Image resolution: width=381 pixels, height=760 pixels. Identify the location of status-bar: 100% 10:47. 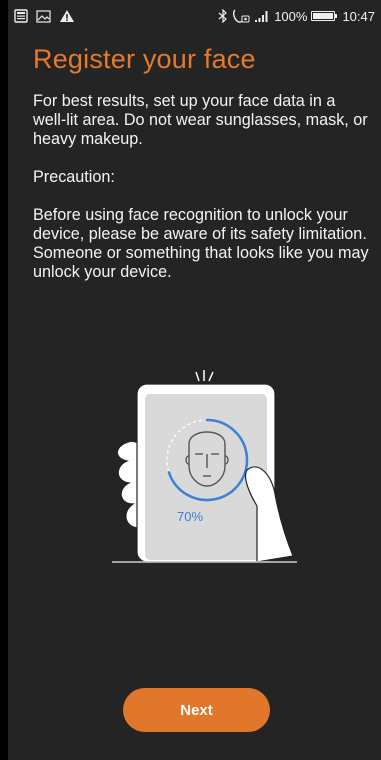
(194, 16).